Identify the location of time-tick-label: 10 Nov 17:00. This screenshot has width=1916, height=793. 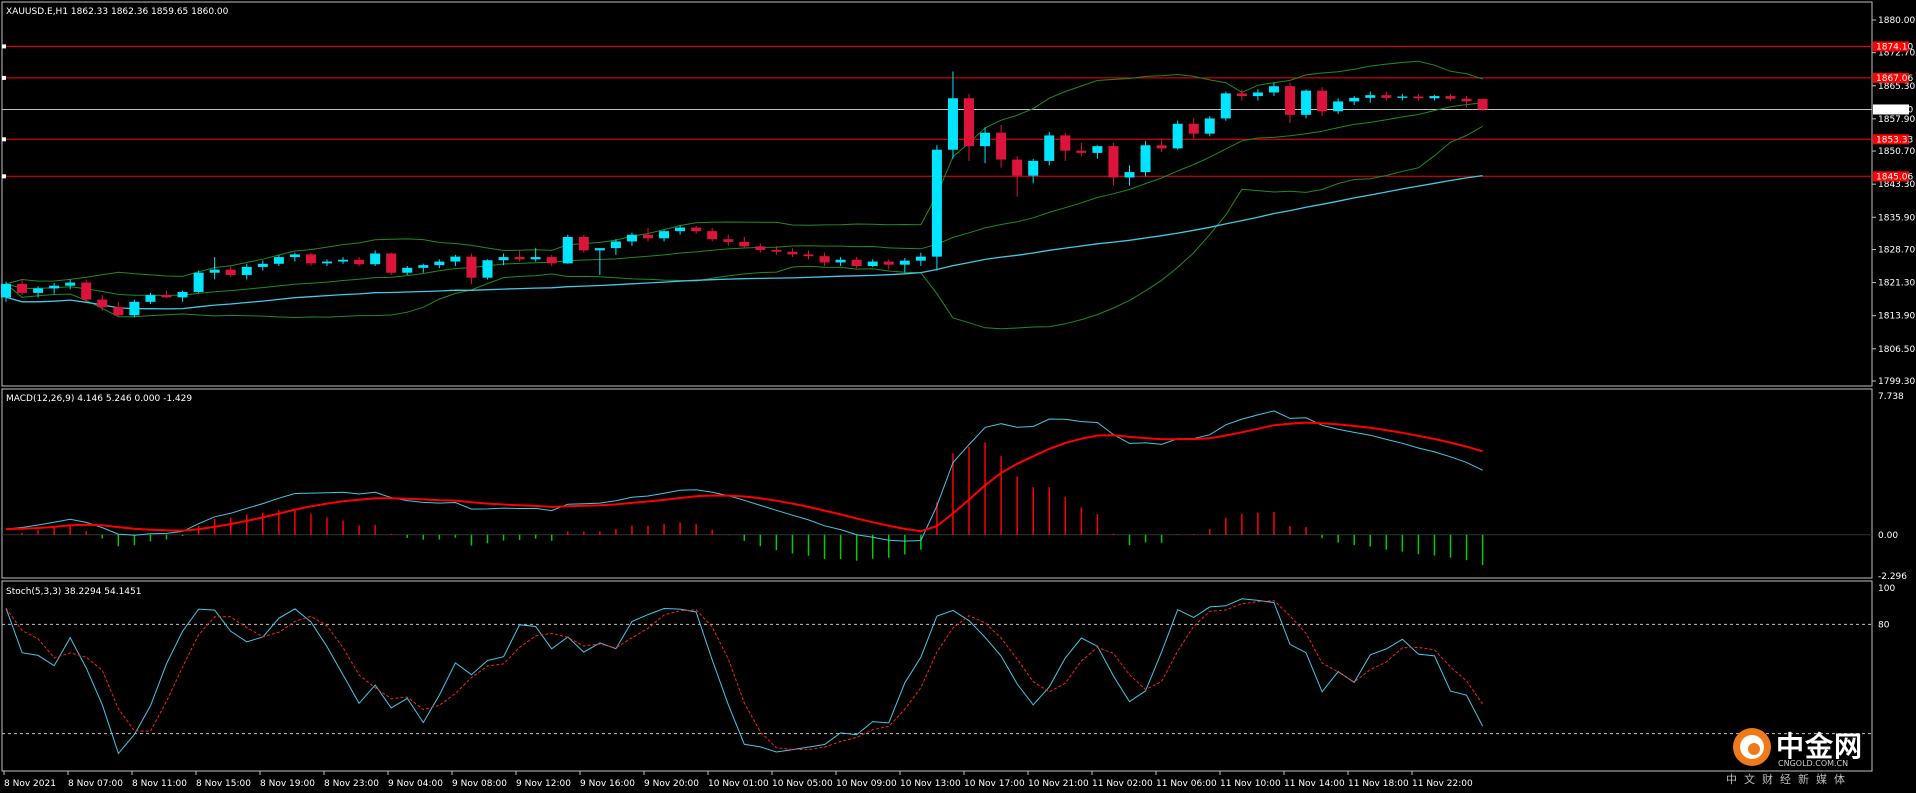
(994, 784).